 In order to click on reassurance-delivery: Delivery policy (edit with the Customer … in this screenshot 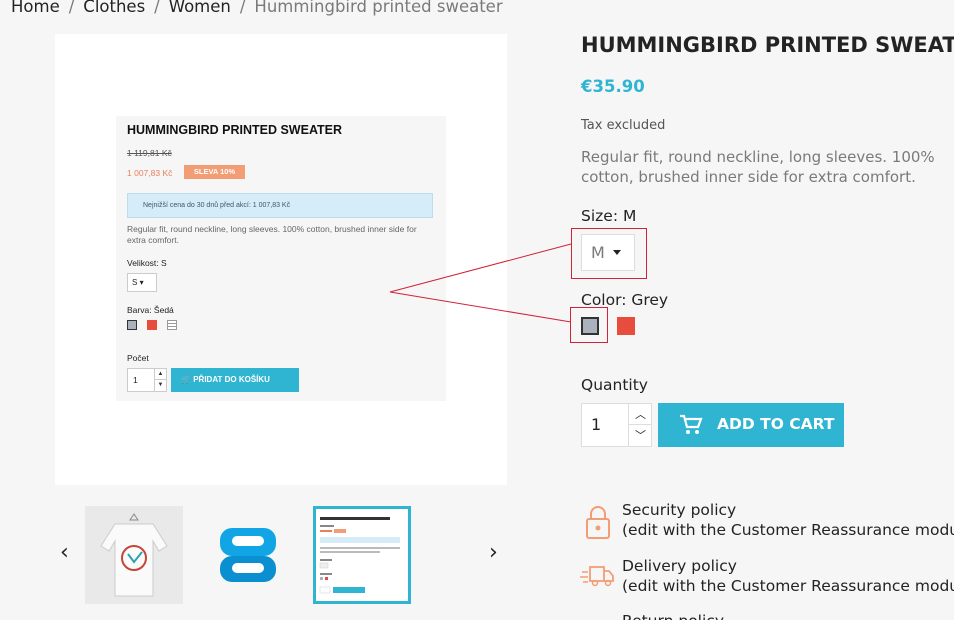, I will do `click(788, 576)`.